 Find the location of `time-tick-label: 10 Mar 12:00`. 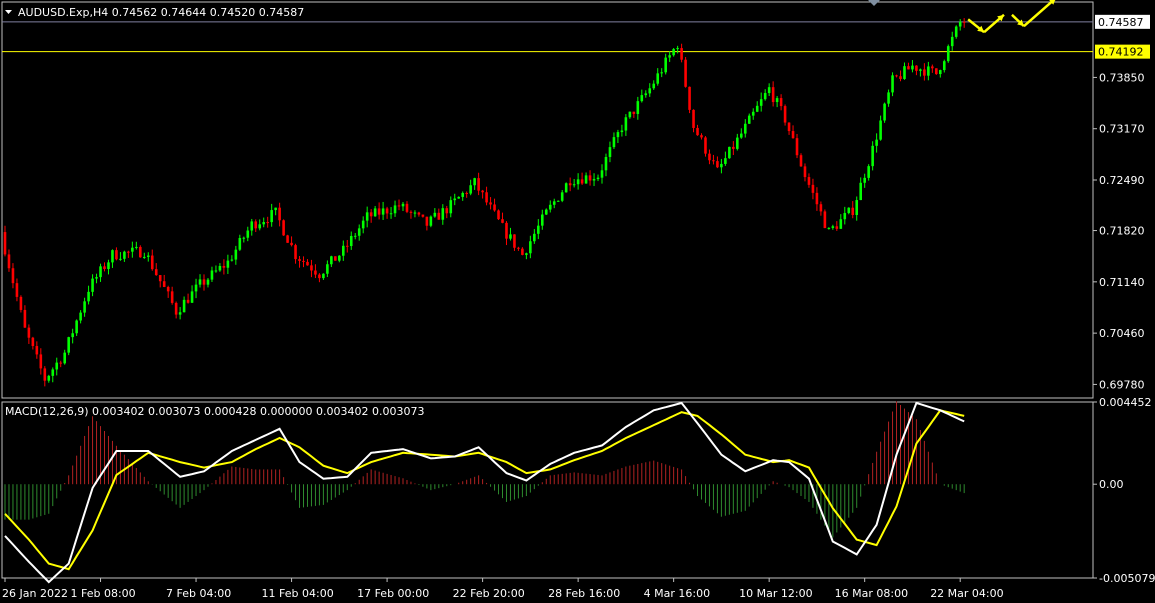

time-tick-label: 10 Mar 12:00 is located at coordinates (775, 593).